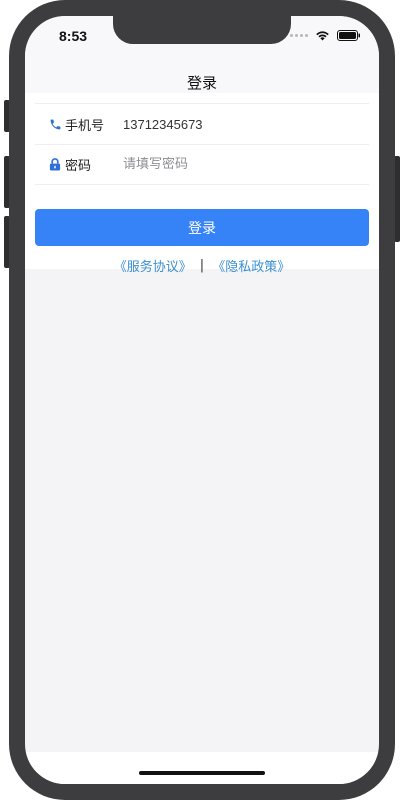 The image size is (404, 800). Describe the element at coordinates (202, 773) in the screenshot. I see `home-indicator` at that location.